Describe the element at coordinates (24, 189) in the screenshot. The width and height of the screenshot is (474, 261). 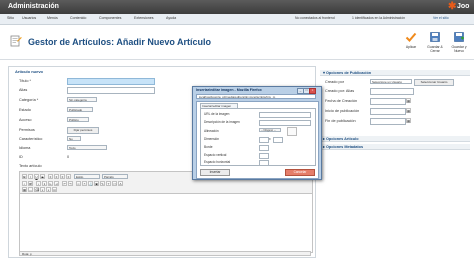
I see `table-icon: ▦` at that location.